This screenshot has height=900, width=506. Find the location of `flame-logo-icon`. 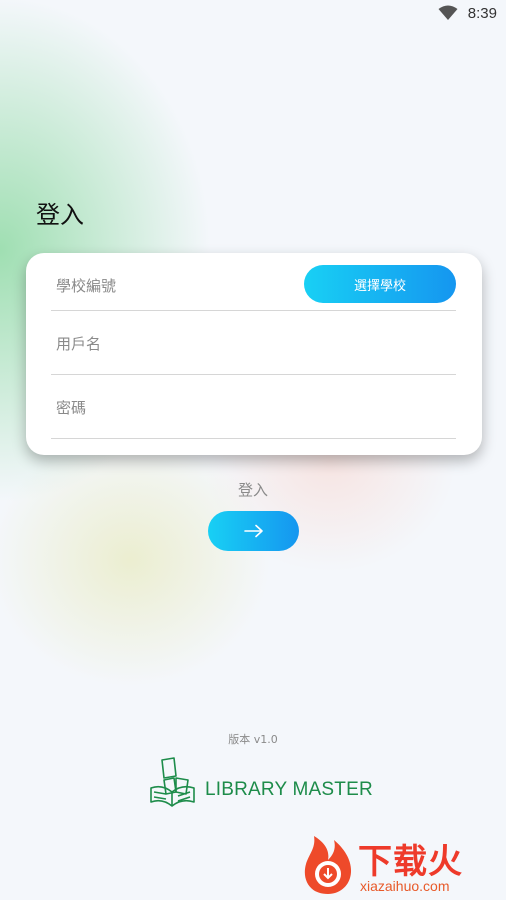

flame-logo-icon is located at coordinates (328, 865).